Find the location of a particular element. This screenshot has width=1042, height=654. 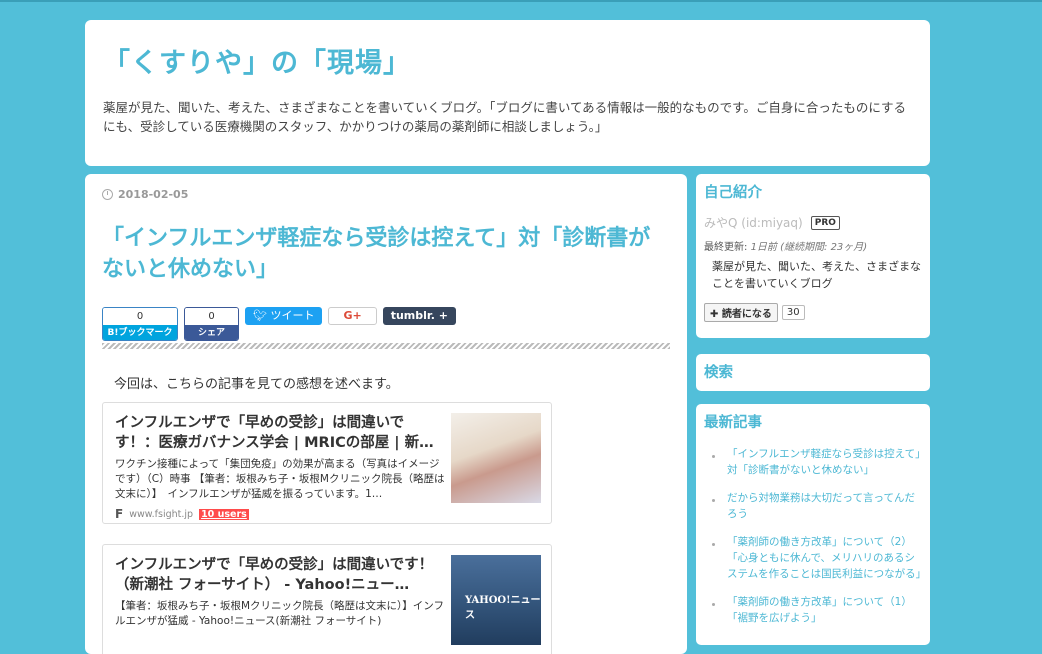

entry-date: 2018-02-05 is located at coordinates (386, 194).